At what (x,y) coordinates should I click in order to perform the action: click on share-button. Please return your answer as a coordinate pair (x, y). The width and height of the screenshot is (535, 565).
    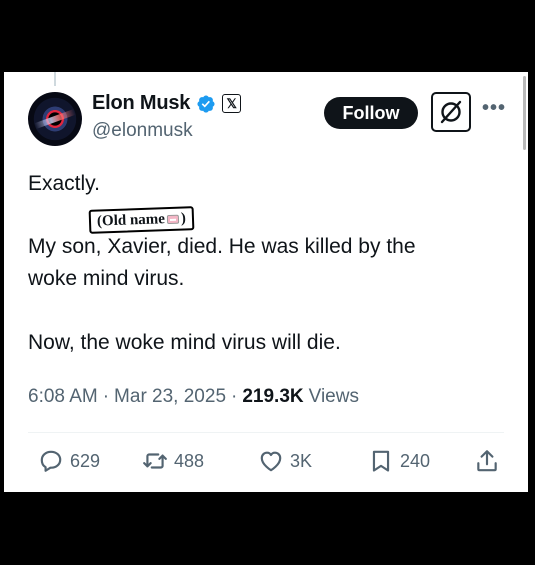
    Looking at the image, I should click on (487, 461).